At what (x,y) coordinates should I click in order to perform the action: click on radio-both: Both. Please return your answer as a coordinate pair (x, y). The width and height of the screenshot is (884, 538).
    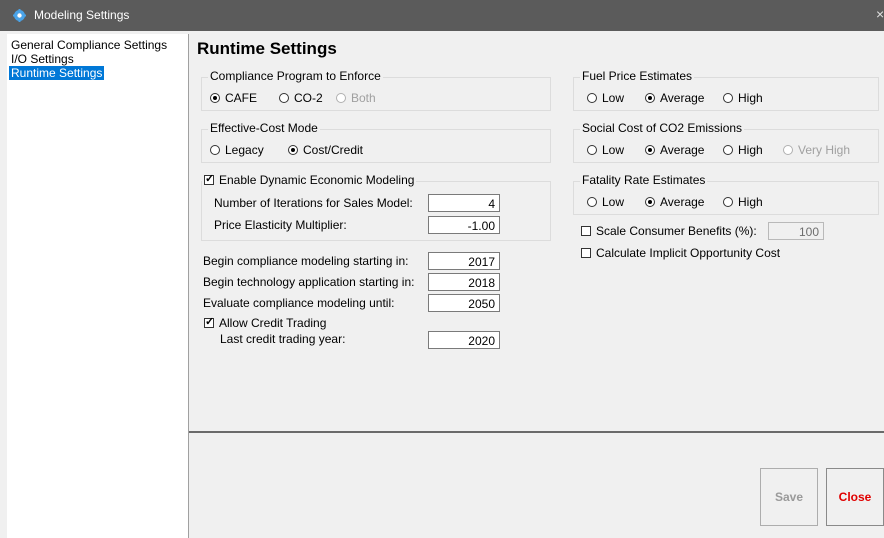
    Looking at the image, I should click on (356, 98).